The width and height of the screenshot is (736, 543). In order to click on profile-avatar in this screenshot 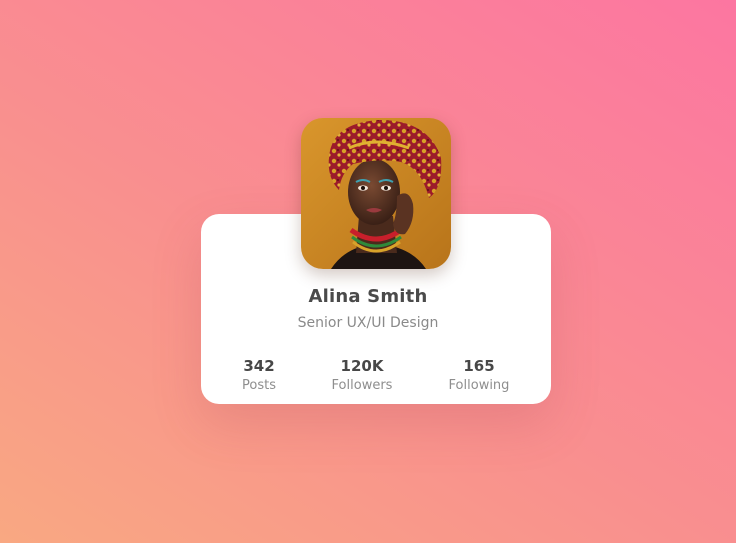, I will do `click(376, 193)`.